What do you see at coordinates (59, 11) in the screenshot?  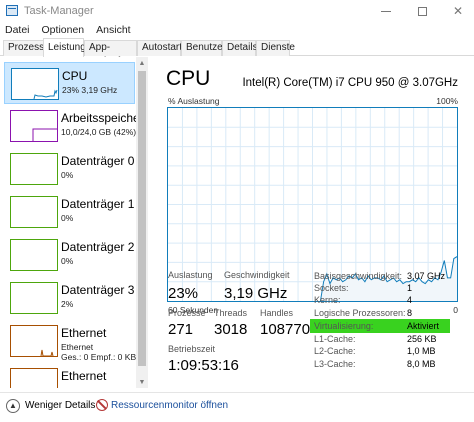 I see `window-title: Task-Manager` at bounding box center [59, 11].